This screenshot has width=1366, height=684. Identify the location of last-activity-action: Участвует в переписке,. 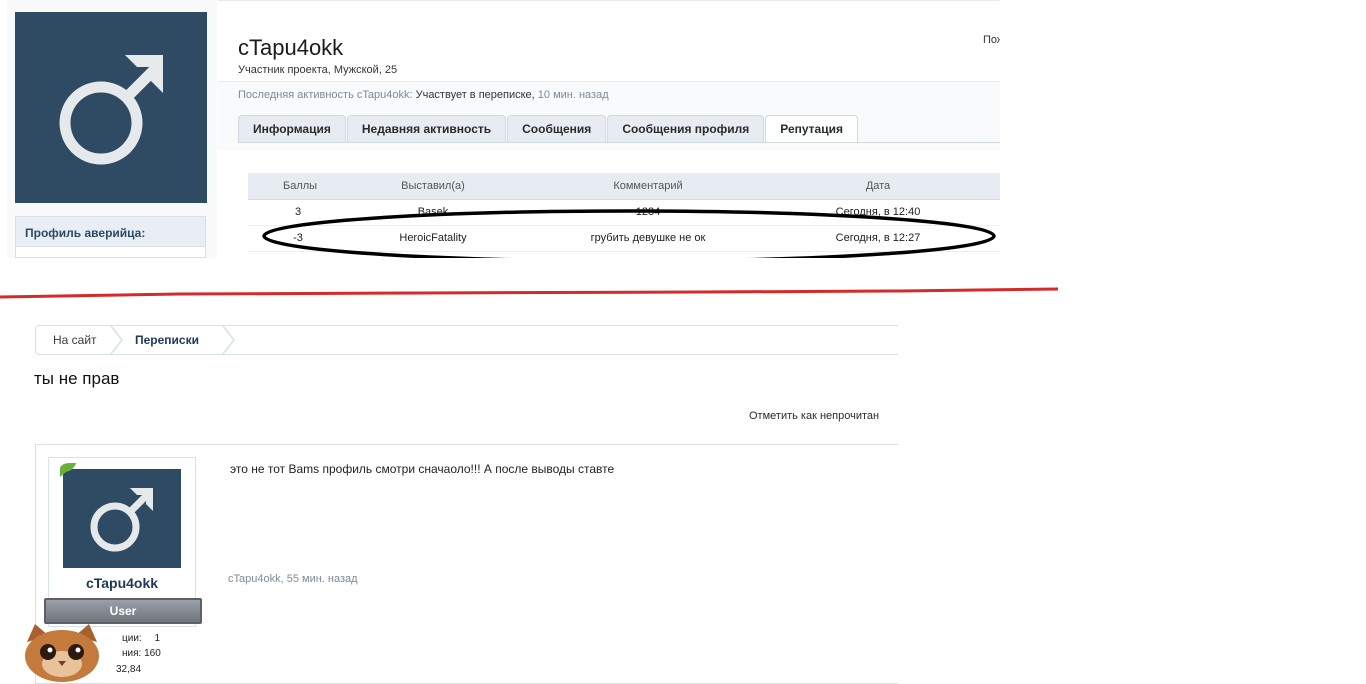
(475, 95).